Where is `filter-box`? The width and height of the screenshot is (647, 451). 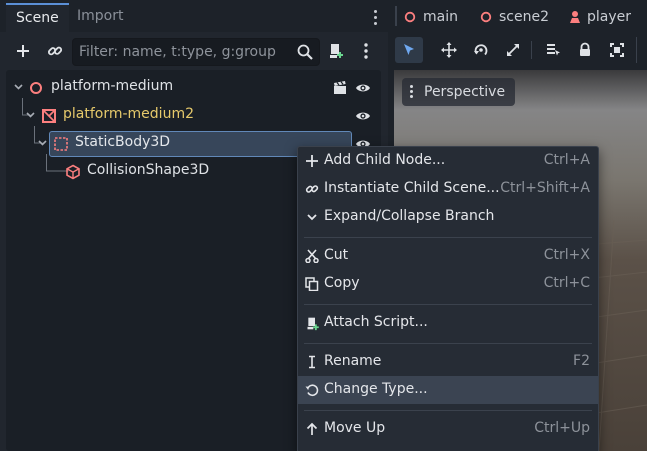 filter-box is located at coordinates (196, 52).